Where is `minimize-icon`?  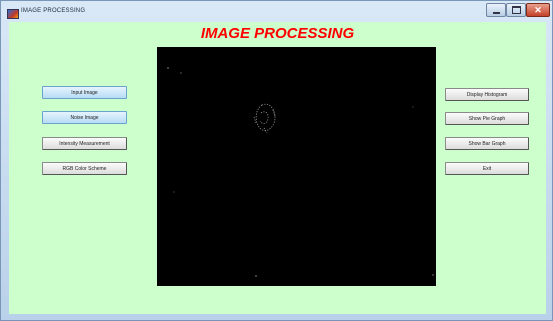
minimize-icon is located at coordinates (496, 12).